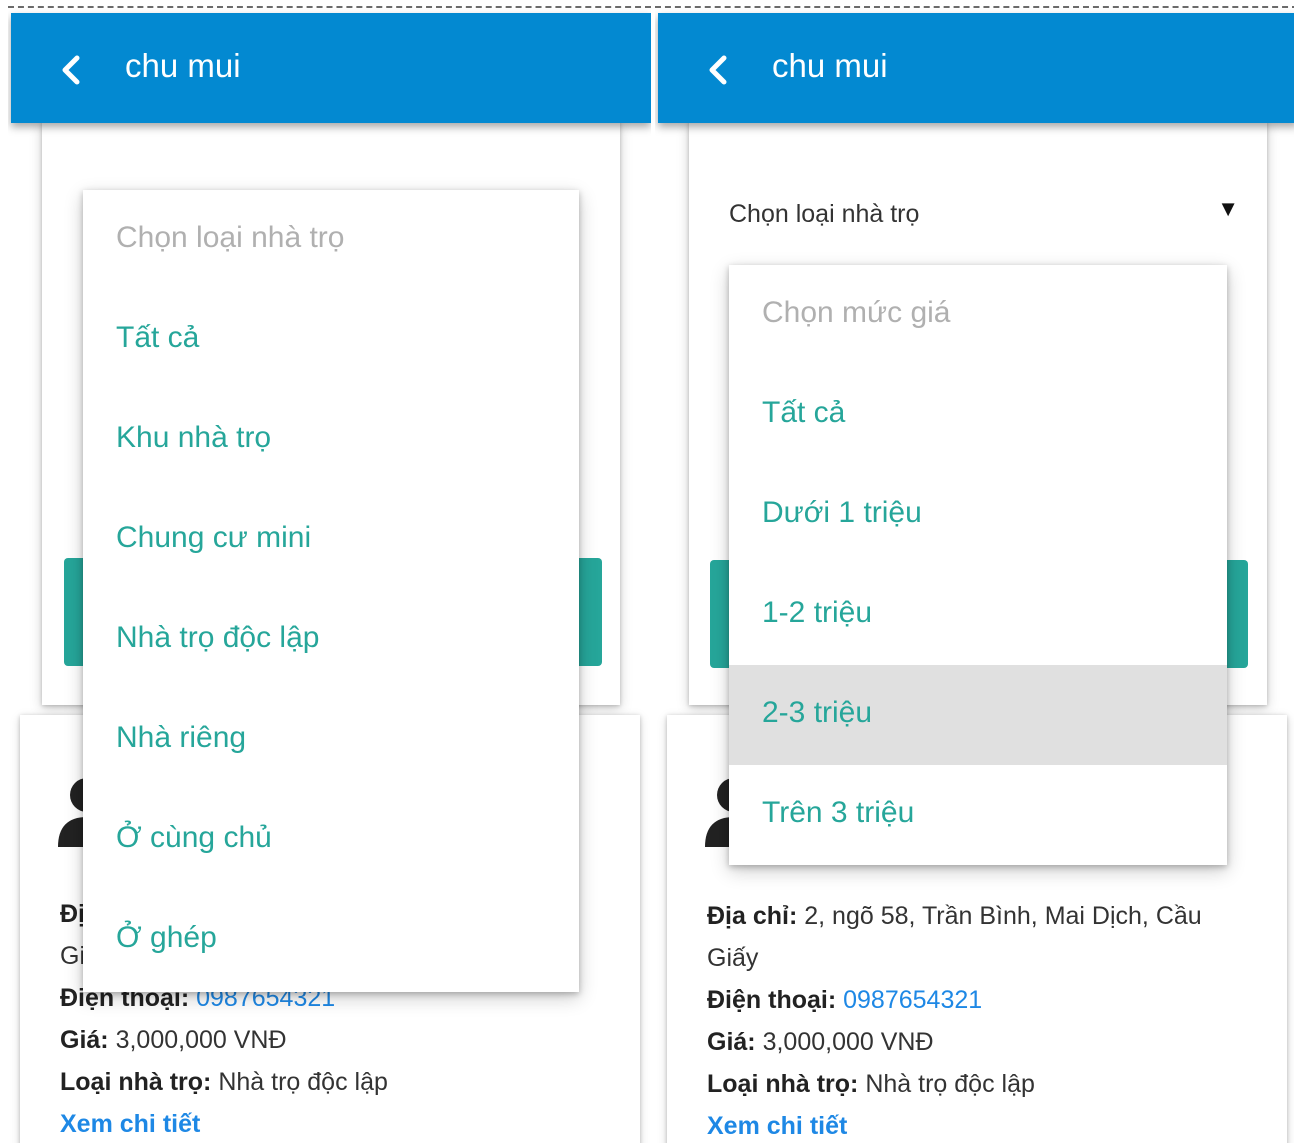 Image resolution: width=1294 pixels, height=1143 pixels. What do you see at coordinates (978, 415) in the screenshot?
I see `price-option: Tất cả` at bounding box center [978, 415].